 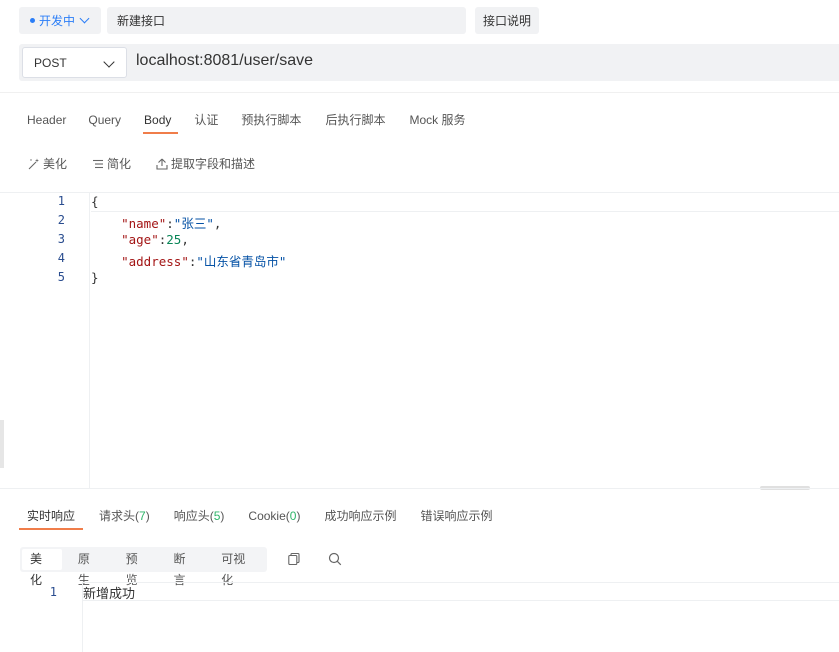 I want to click on tab-label: Cookie, so click(x=267, y=516).